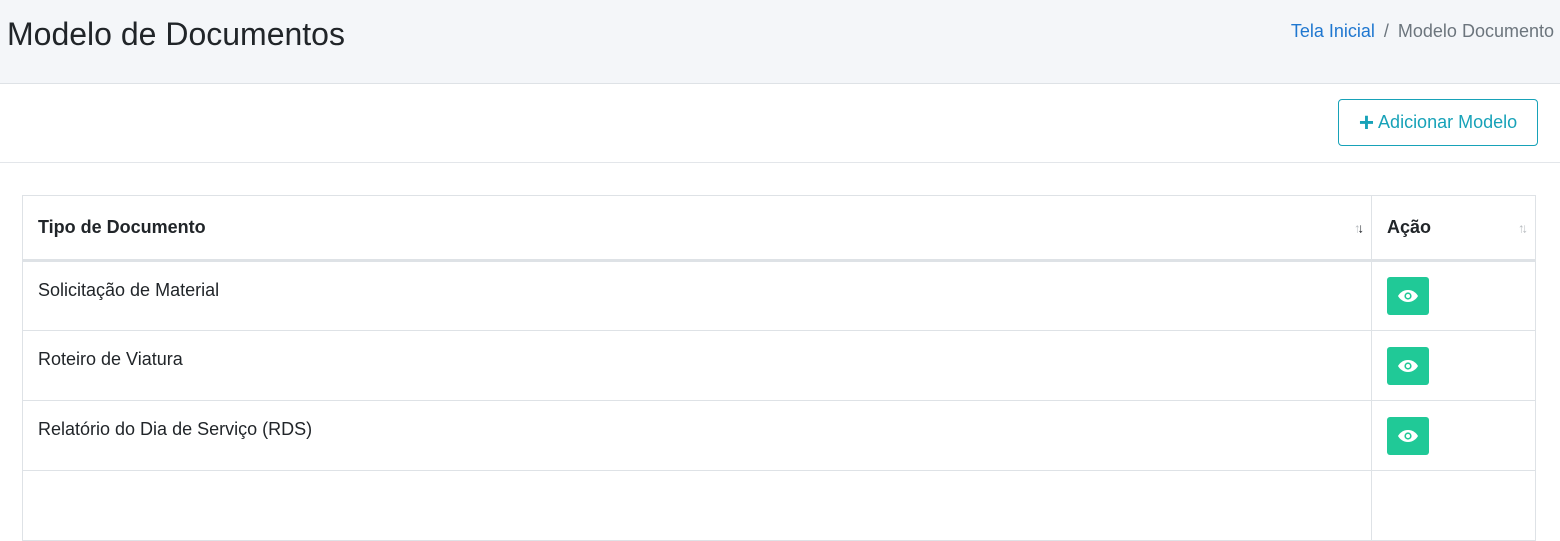 This screenshot has height=541, width=1560. I want to click on plus-icon: +, so click(1366, 121).